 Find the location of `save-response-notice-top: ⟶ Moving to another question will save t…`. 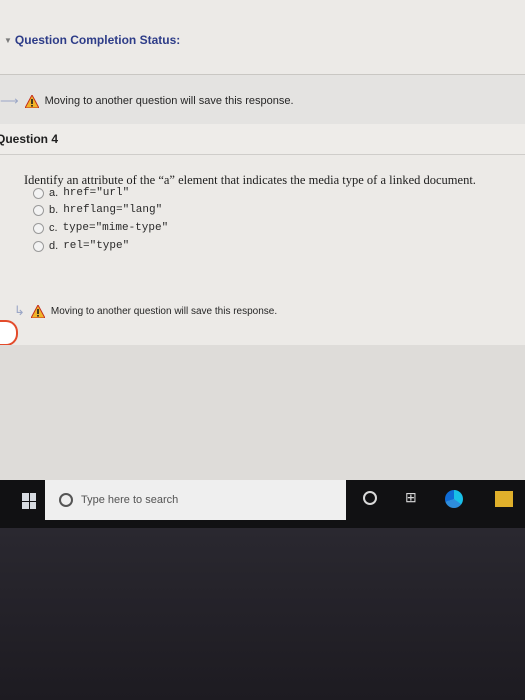

save-response-notice-top: ⟶ Moving to another question will save t… is located at coordinates (147, 101).